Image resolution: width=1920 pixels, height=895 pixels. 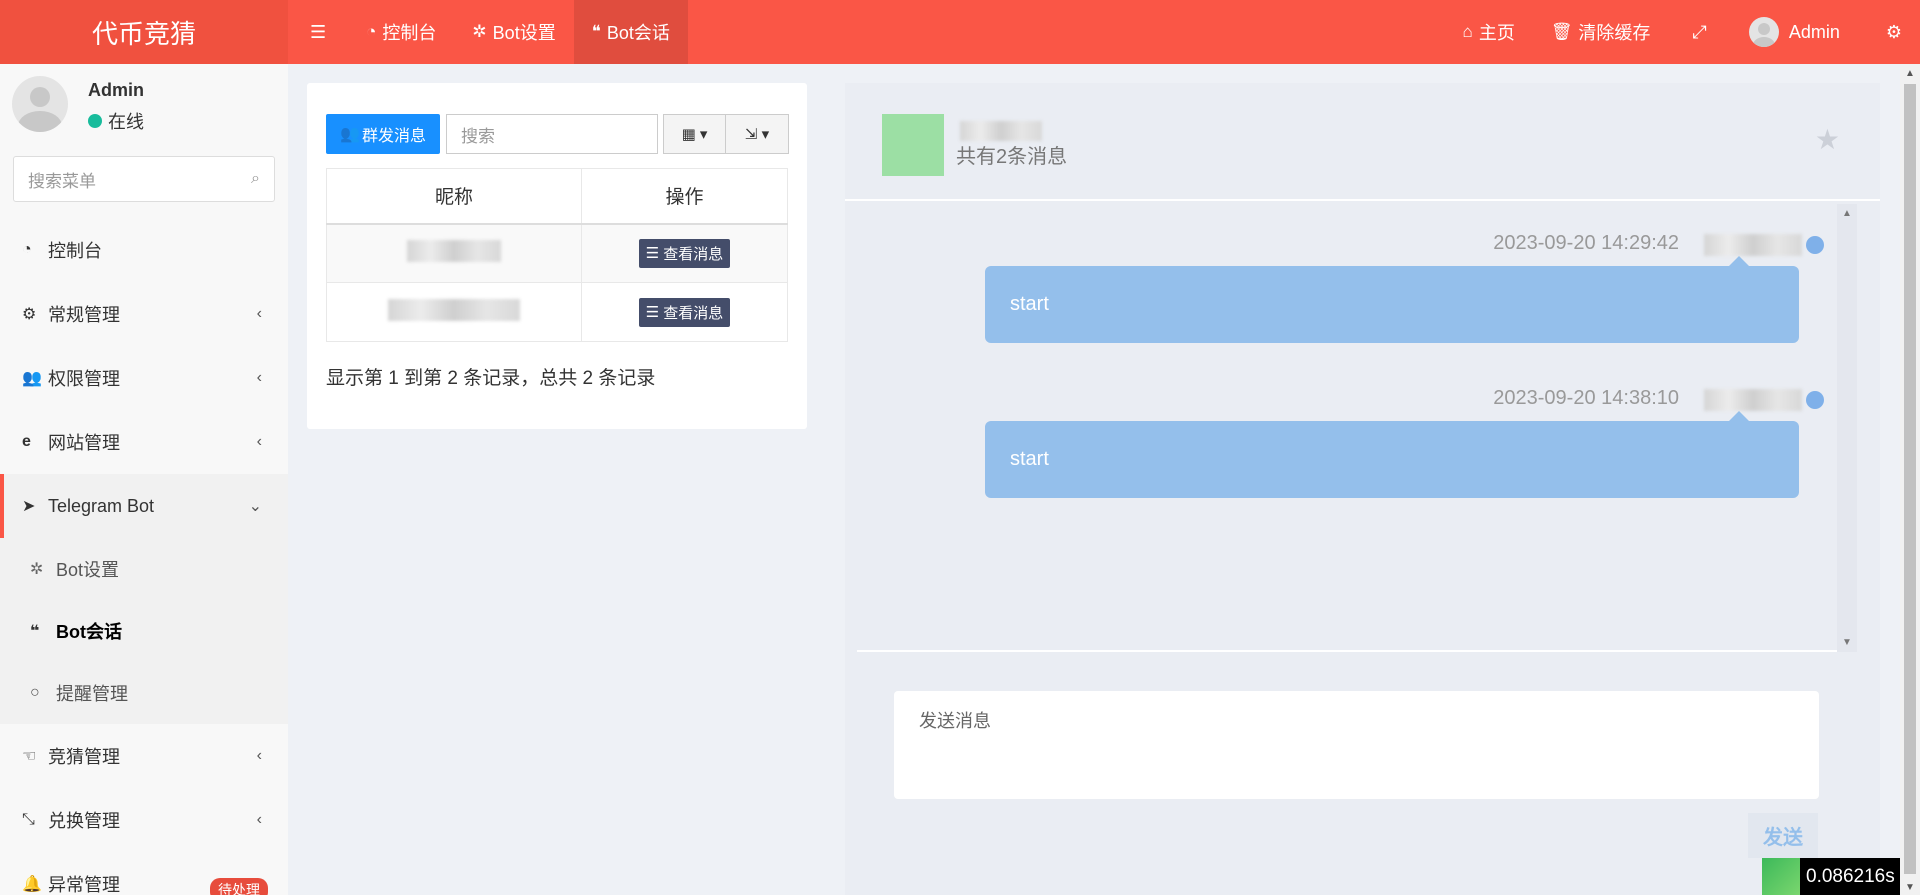 What do you see at coordinates (84, 821) in the screenshot?
I see `sidebar-item-label: 兑换管理` at bounding box center [84, 821].